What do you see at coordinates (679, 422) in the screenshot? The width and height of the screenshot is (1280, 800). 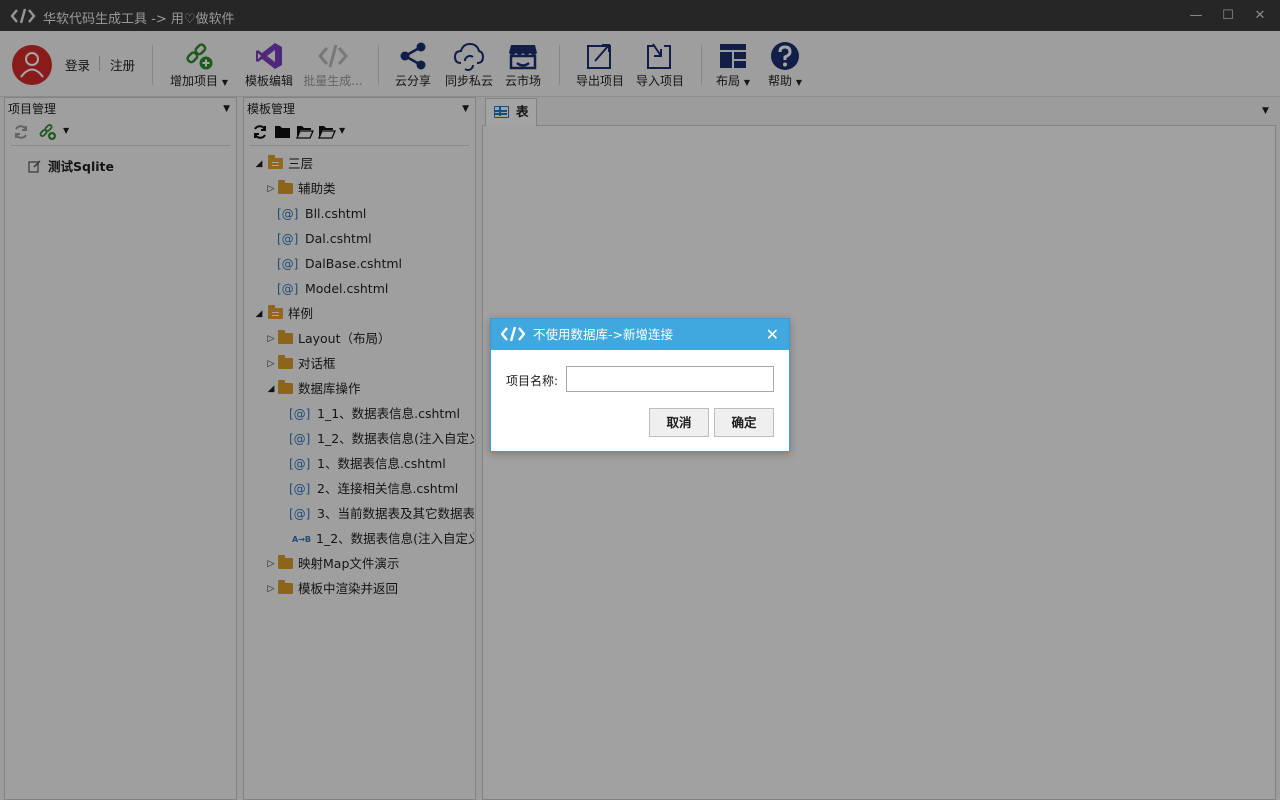 I see `cancel-button: 取消` at bounding box center [679, 422].